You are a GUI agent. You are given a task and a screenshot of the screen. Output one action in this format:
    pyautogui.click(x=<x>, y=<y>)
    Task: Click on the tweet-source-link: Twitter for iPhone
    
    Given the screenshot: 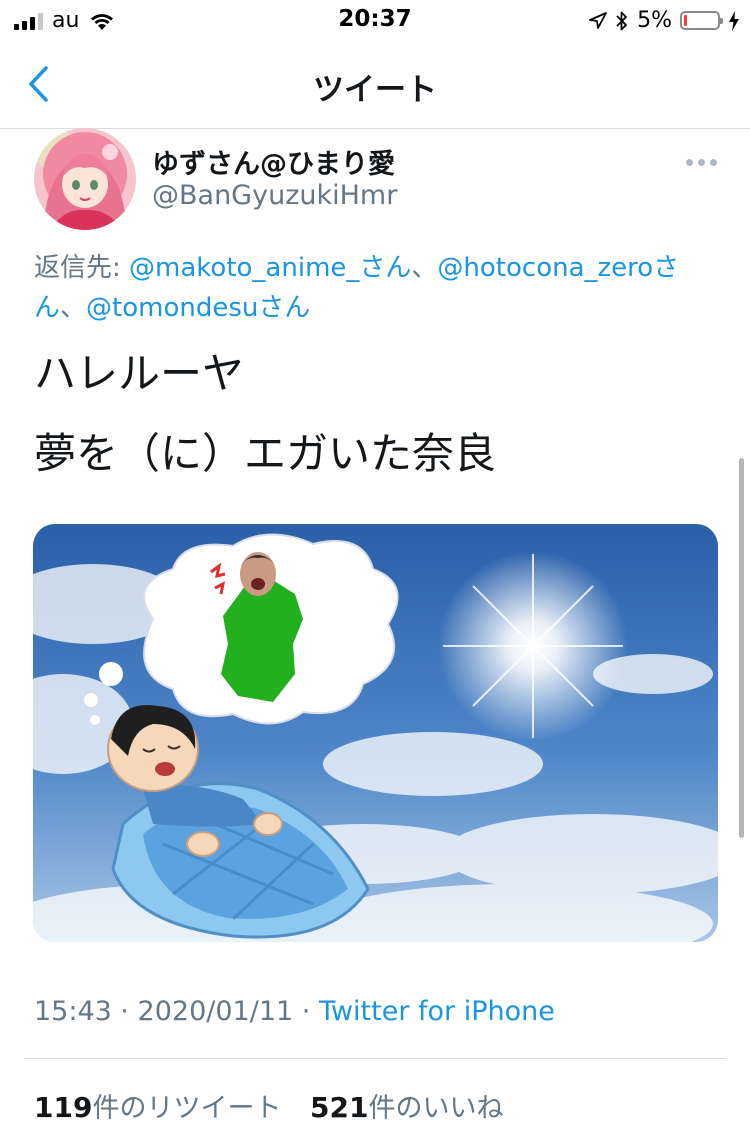 What is the action you would take?
    pyautogui.click(x=437, y=1011)
    